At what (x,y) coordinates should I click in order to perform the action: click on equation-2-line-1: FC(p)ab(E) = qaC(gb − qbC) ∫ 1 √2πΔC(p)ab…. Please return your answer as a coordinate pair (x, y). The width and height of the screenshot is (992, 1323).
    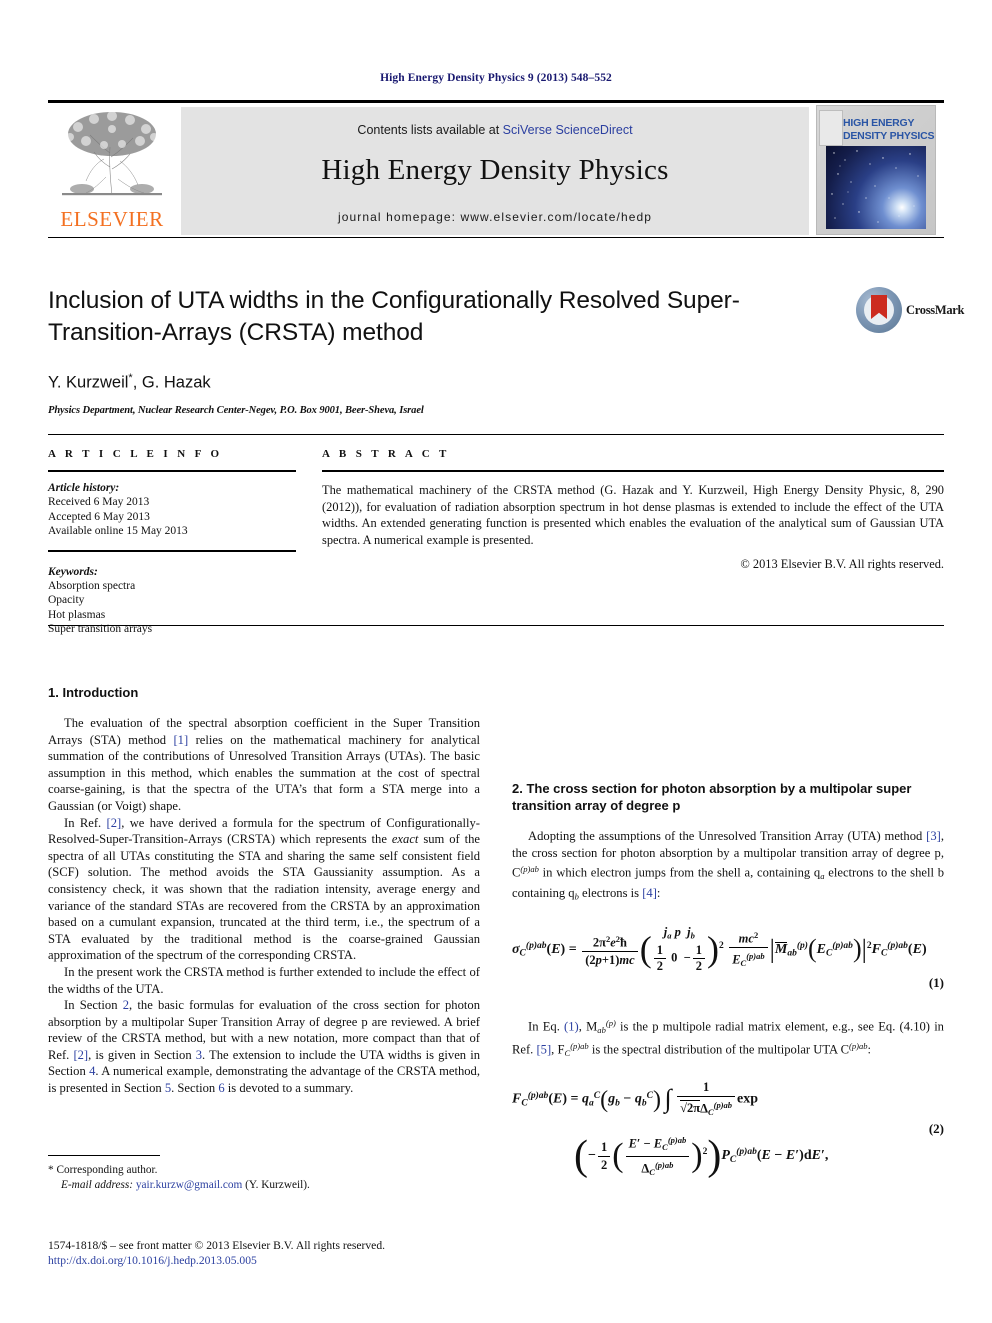
    Looking at the image, I should click on (728, 1099).